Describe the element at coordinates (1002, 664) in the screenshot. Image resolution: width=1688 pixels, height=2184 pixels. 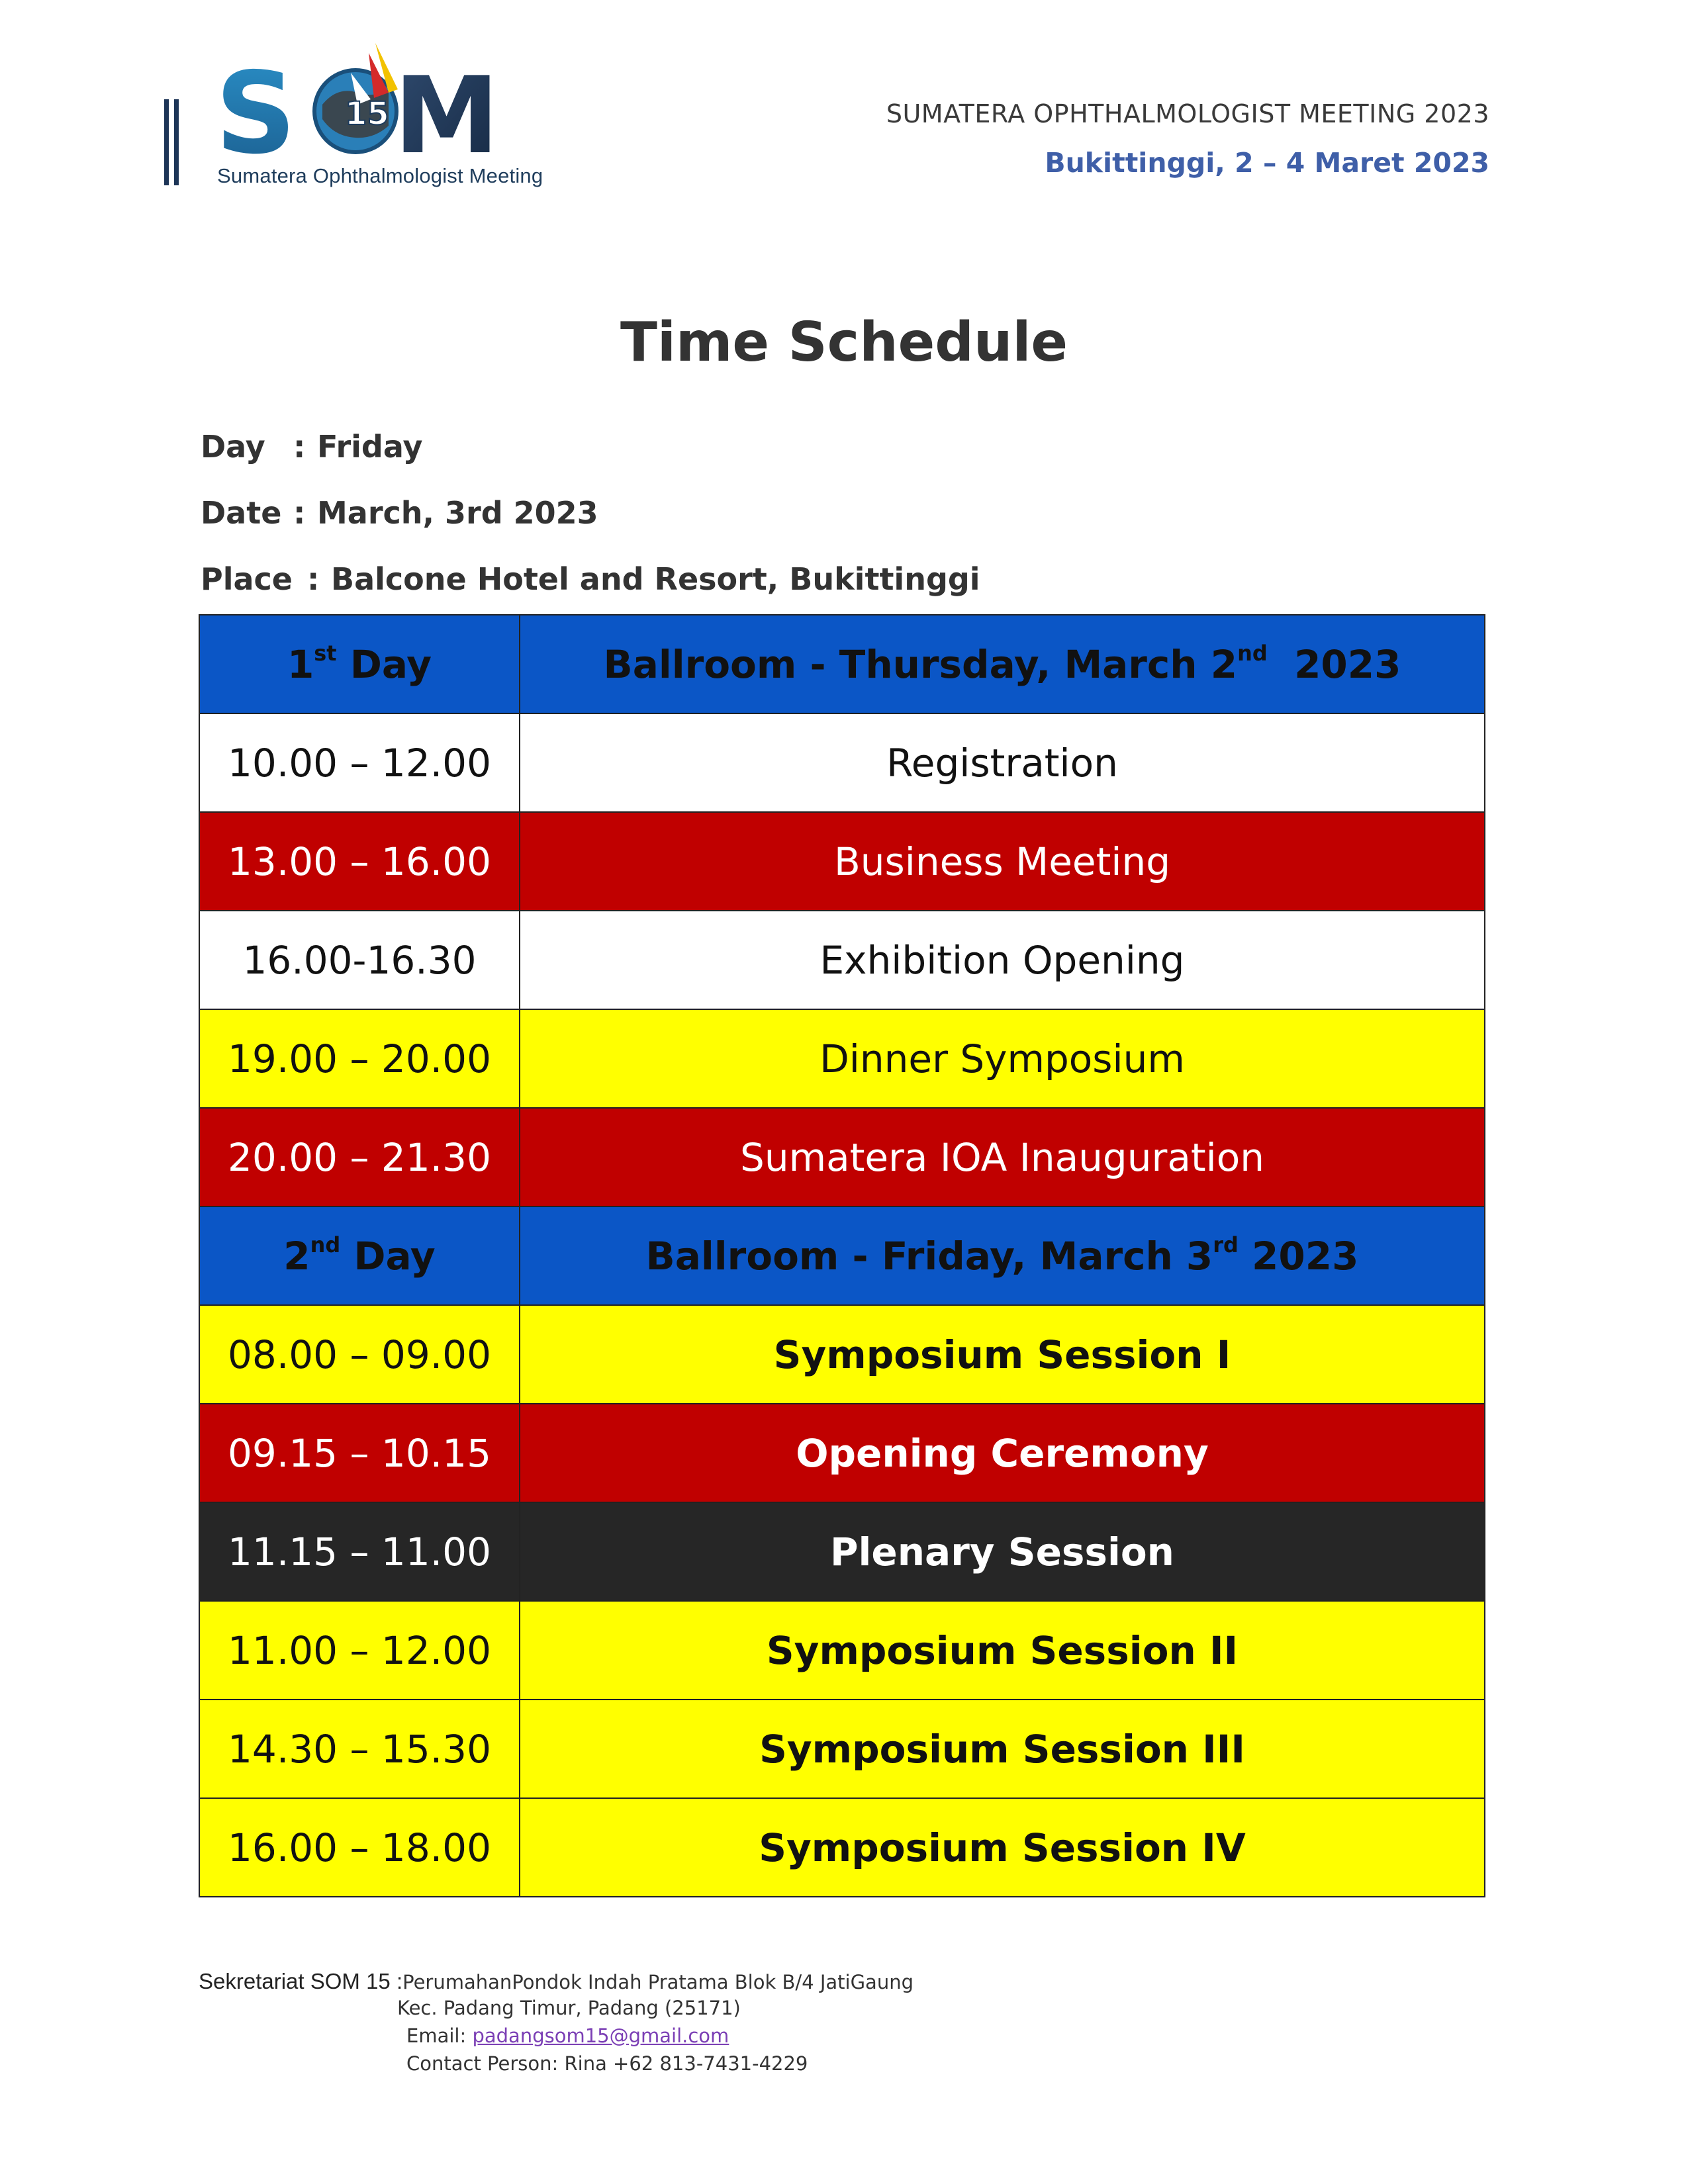
I see `venue-date-cell: Ballroom - Thursday, March 2nd 2023` at that location.